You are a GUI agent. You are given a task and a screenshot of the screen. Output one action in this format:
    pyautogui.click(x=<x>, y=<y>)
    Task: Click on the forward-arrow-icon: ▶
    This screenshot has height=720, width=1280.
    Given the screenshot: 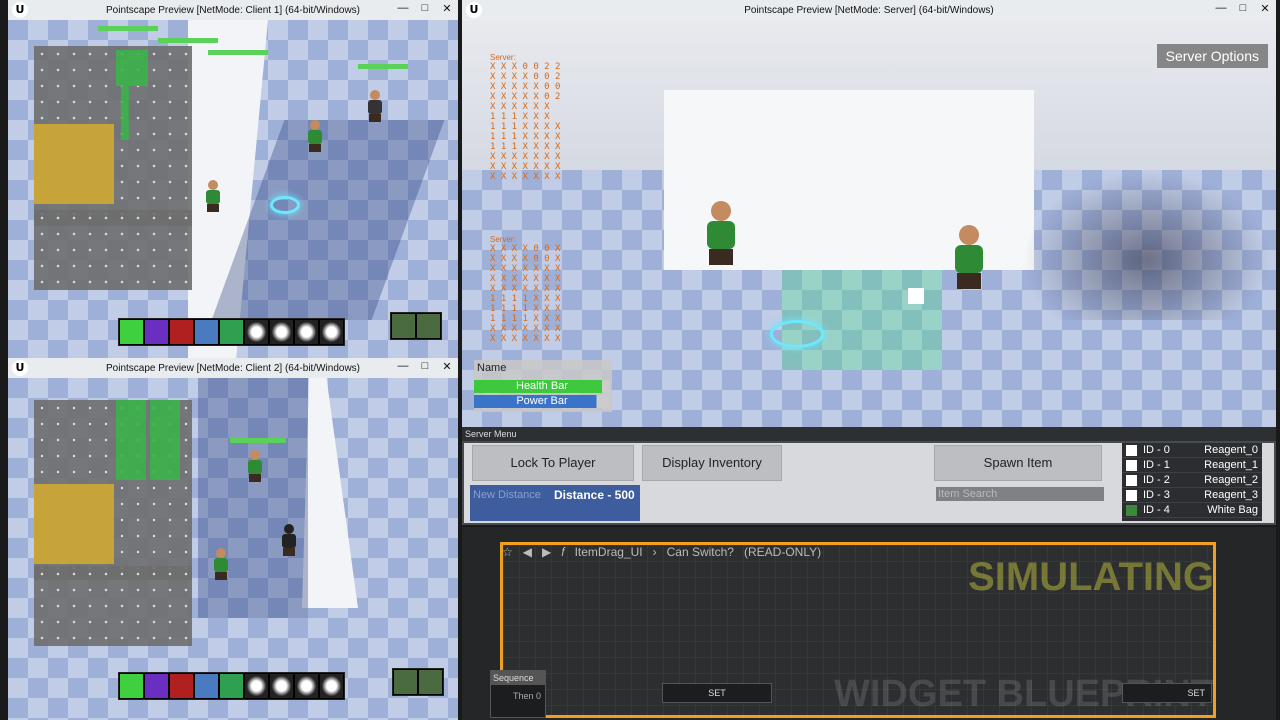 What is the action you would take?
    pyautogui.click(x=546, y=552)
    